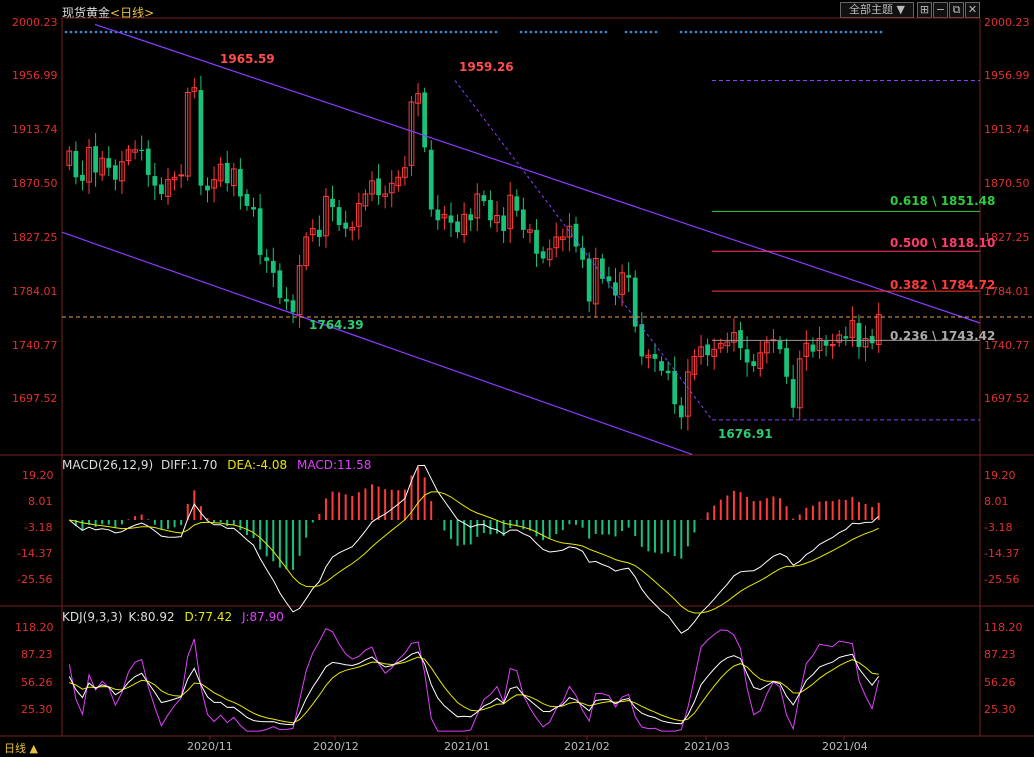  Describe the element at coordinates (21, 748) in the screenshot. I see `period-switch-button: 日线 ▲` at that location.